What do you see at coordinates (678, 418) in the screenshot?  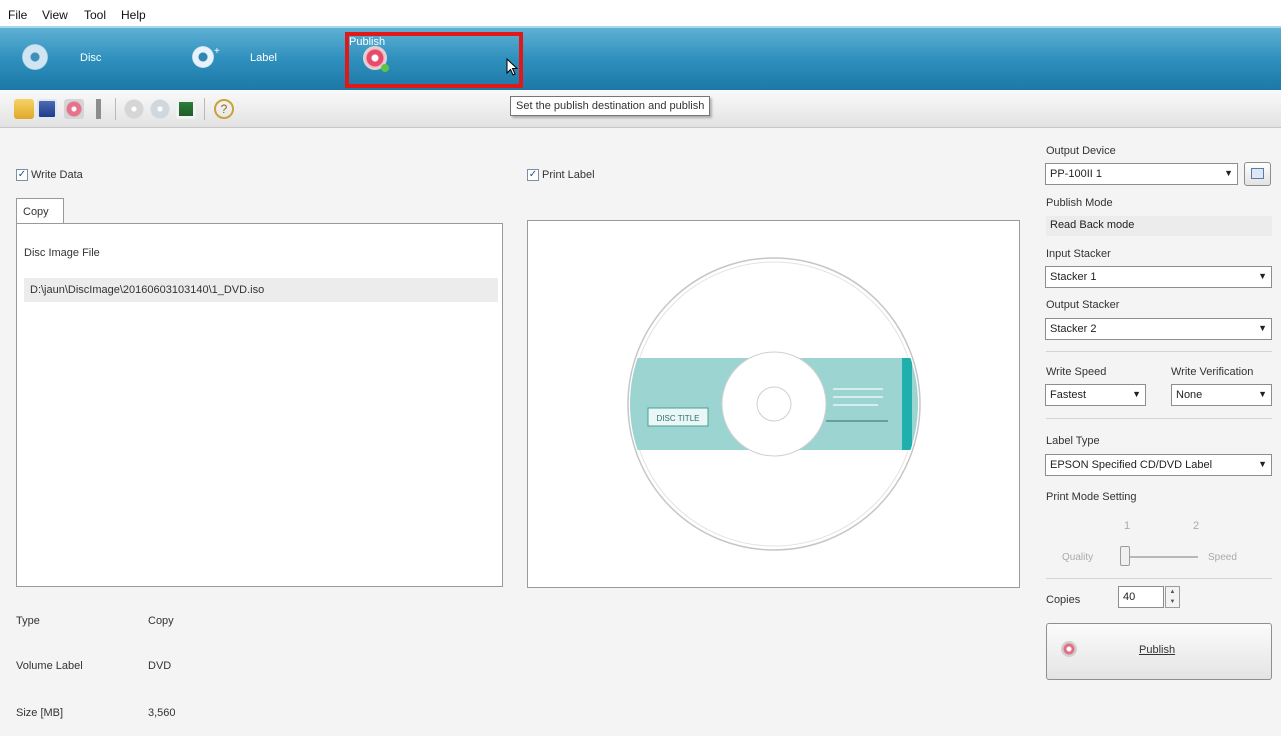 I see `disc-title-text: DISC TITLE` at bounding box center [678, 418].